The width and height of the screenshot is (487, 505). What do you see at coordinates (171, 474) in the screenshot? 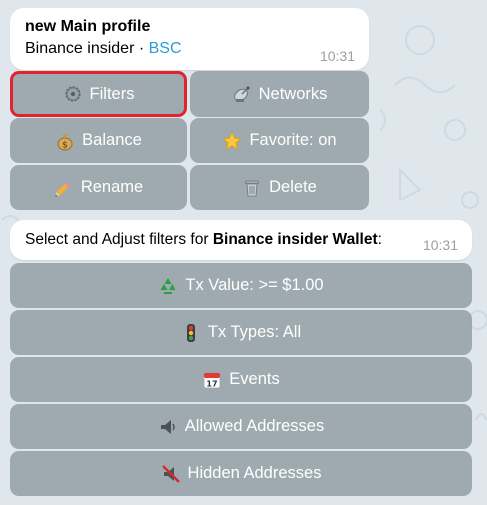
I see `muted-speaker-icon` at bounding box center [171, 474].